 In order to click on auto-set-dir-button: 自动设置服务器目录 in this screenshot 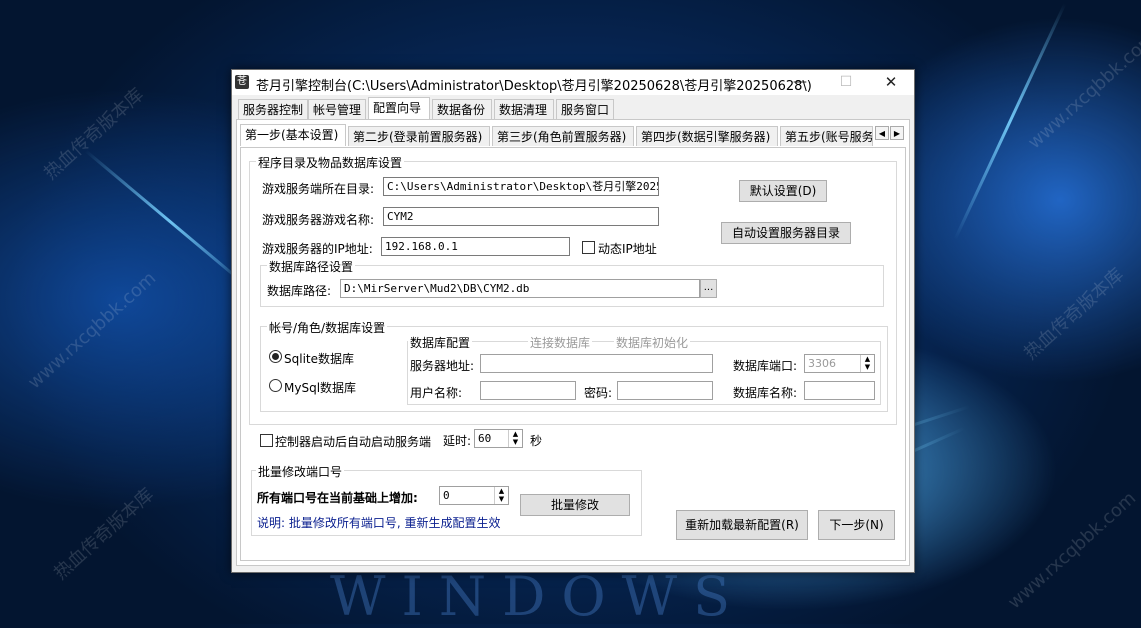, I will do `click(786, 233)`.